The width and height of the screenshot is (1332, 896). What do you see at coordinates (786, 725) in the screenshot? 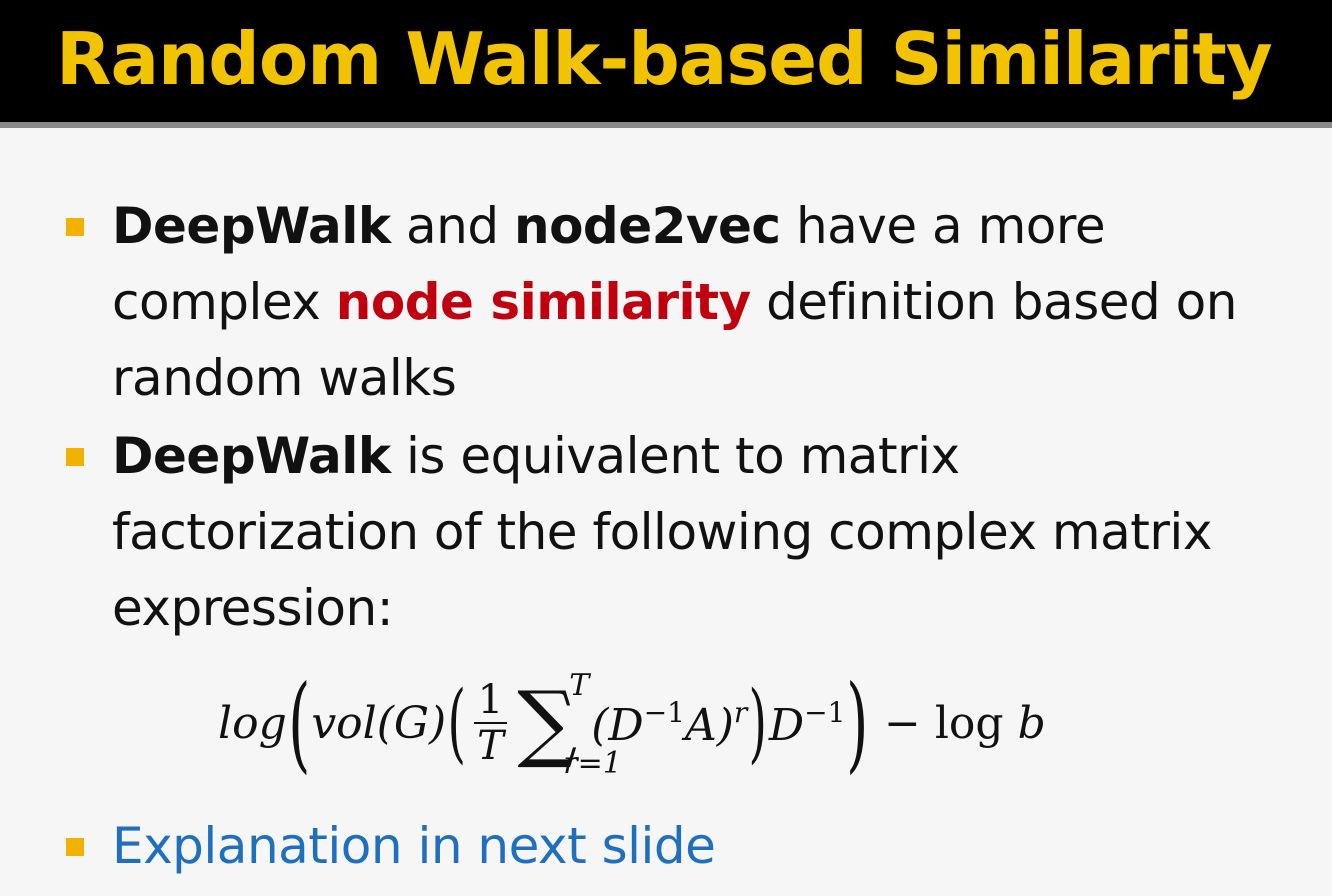
I see `d-symbol: D` at bounding box center [786, 725].